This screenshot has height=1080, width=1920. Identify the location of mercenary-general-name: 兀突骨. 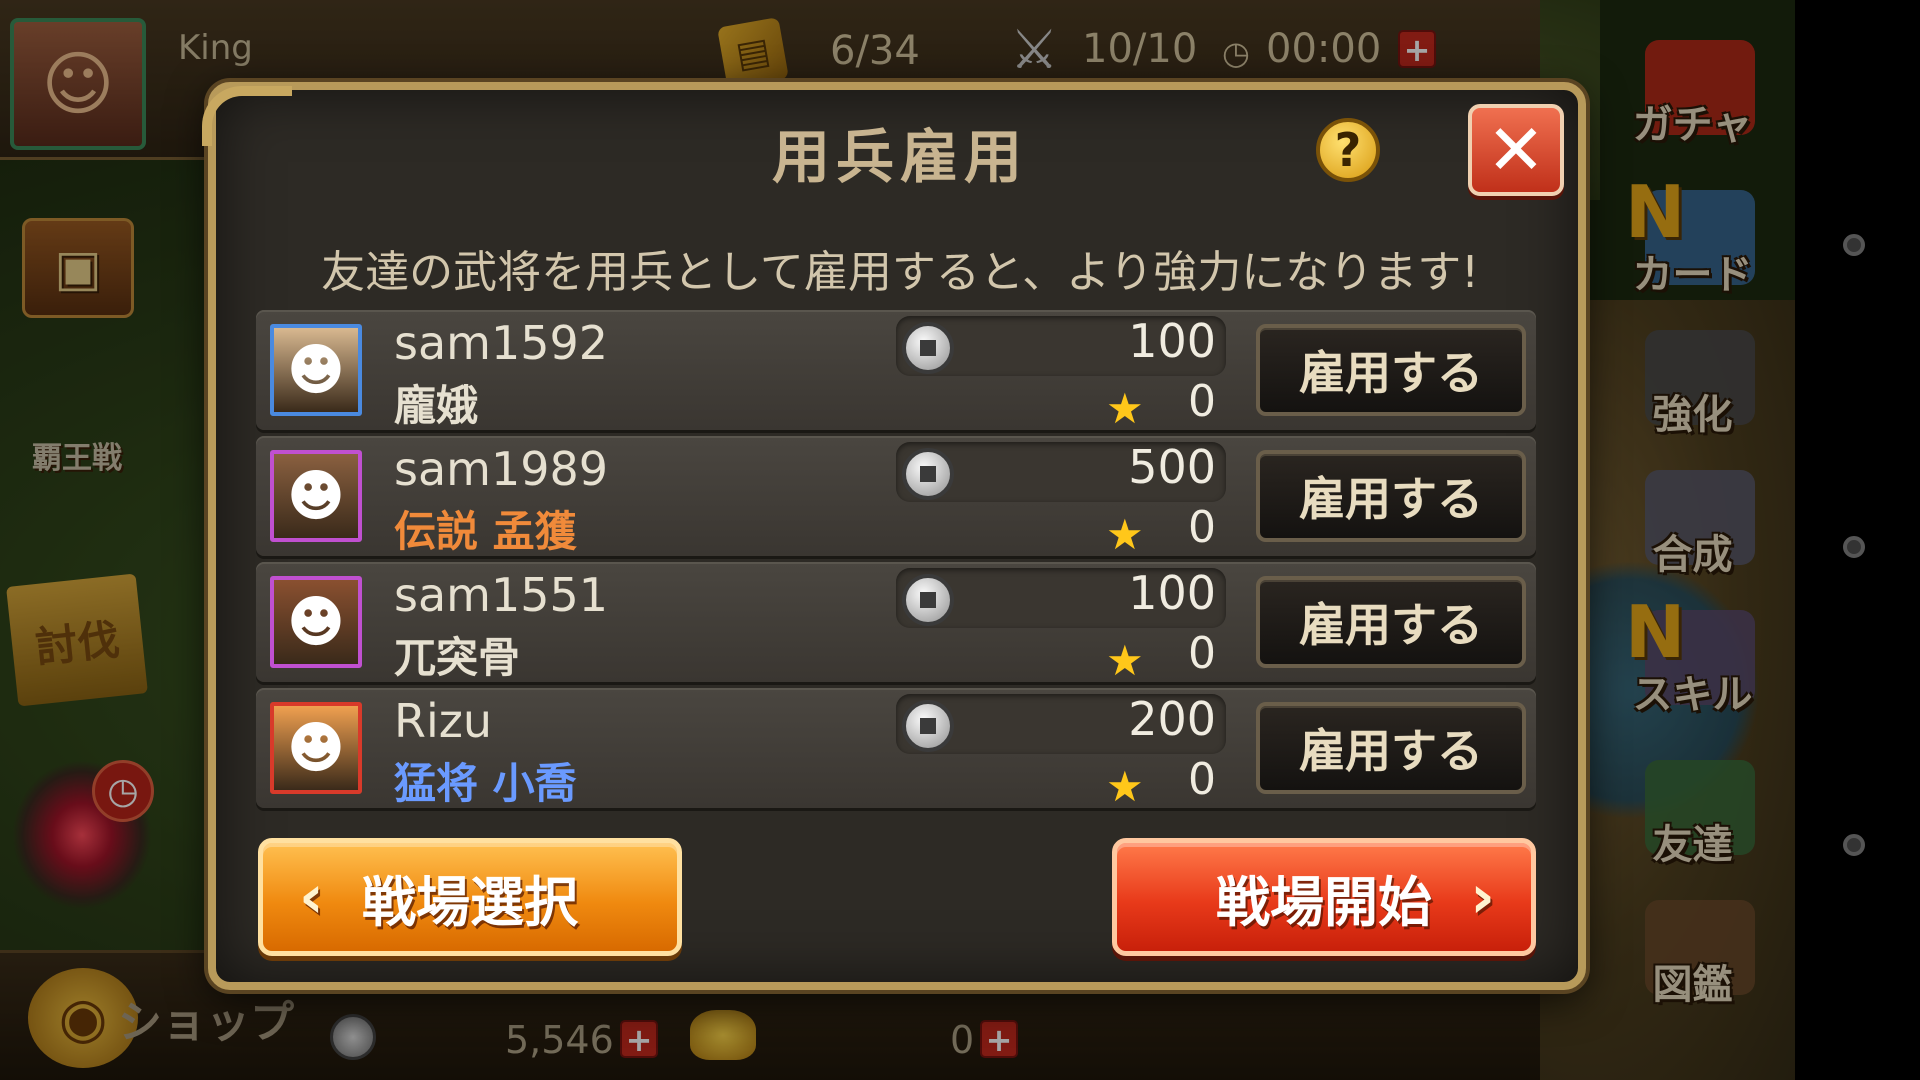
(457, 657).